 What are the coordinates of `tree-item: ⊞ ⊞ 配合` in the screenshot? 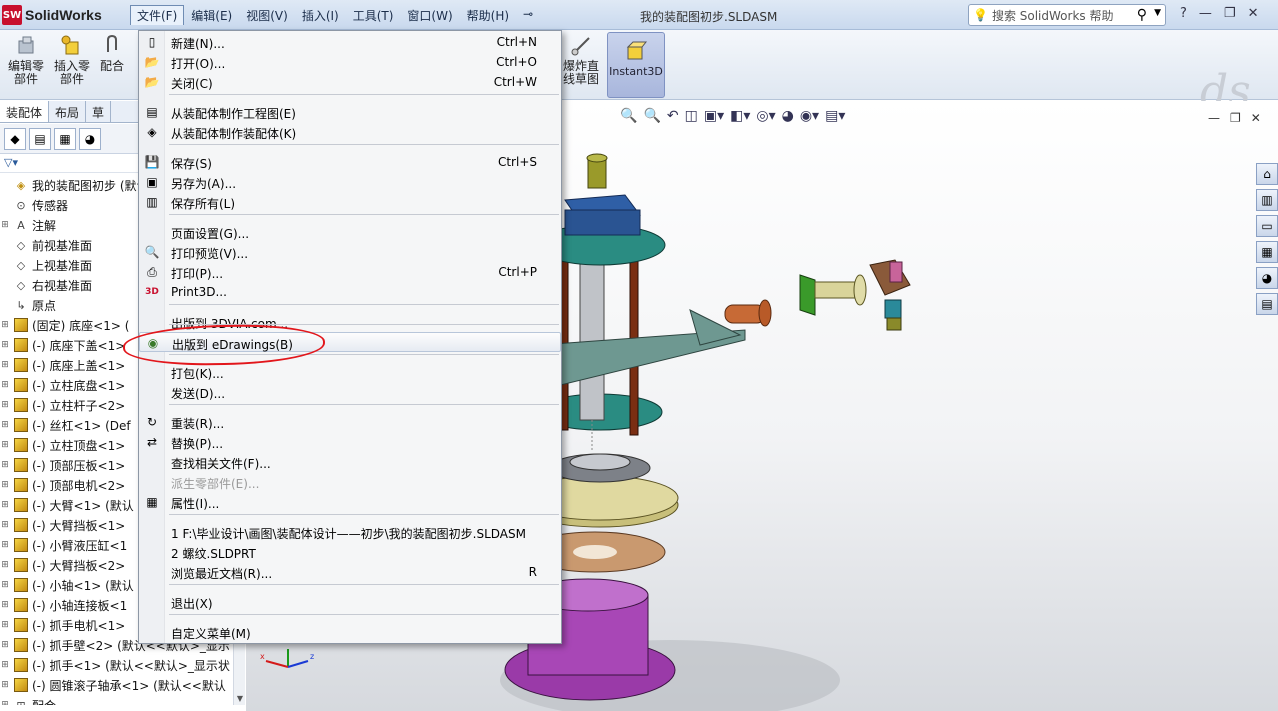 It's located at (116, 700).